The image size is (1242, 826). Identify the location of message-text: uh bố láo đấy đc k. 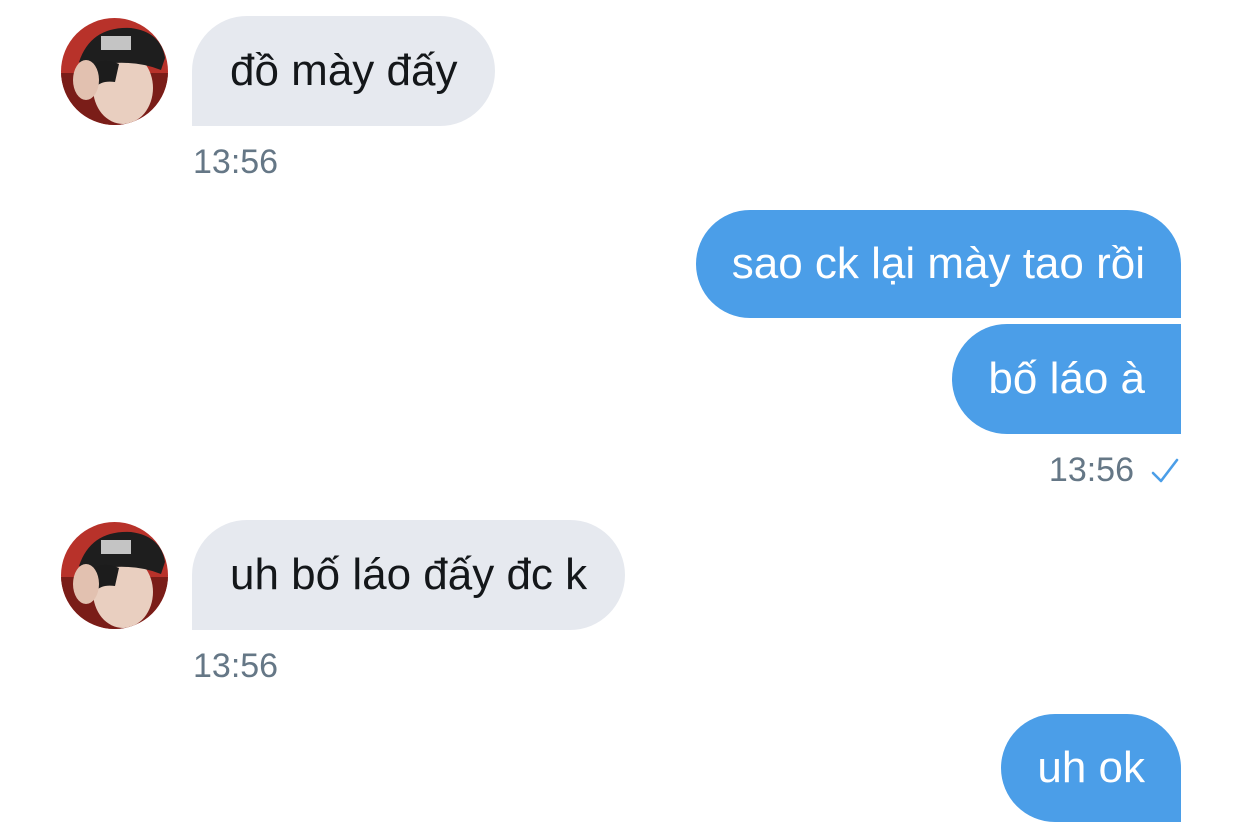
(409, 574).